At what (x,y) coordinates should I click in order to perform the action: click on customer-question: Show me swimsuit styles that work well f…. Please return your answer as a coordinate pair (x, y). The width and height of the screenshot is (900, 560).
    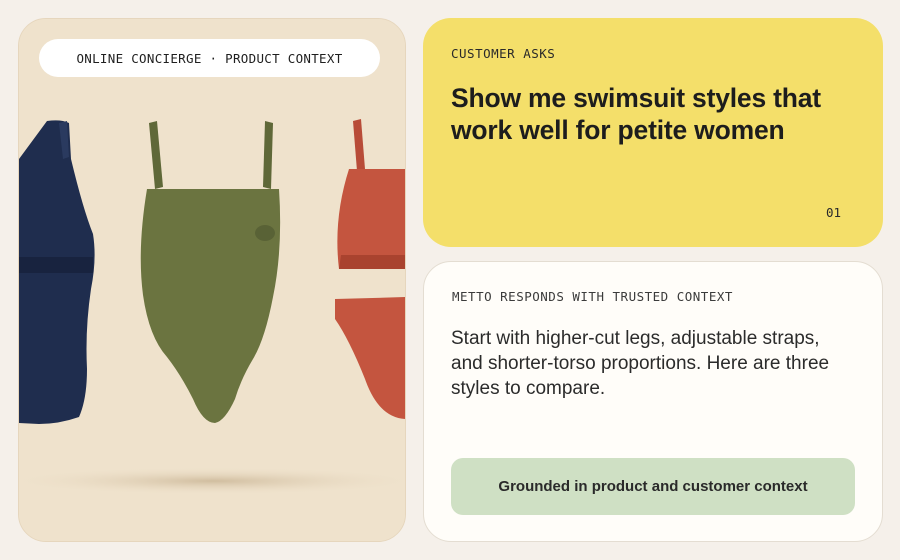
    Looking at the image, I should click on (656, 114).